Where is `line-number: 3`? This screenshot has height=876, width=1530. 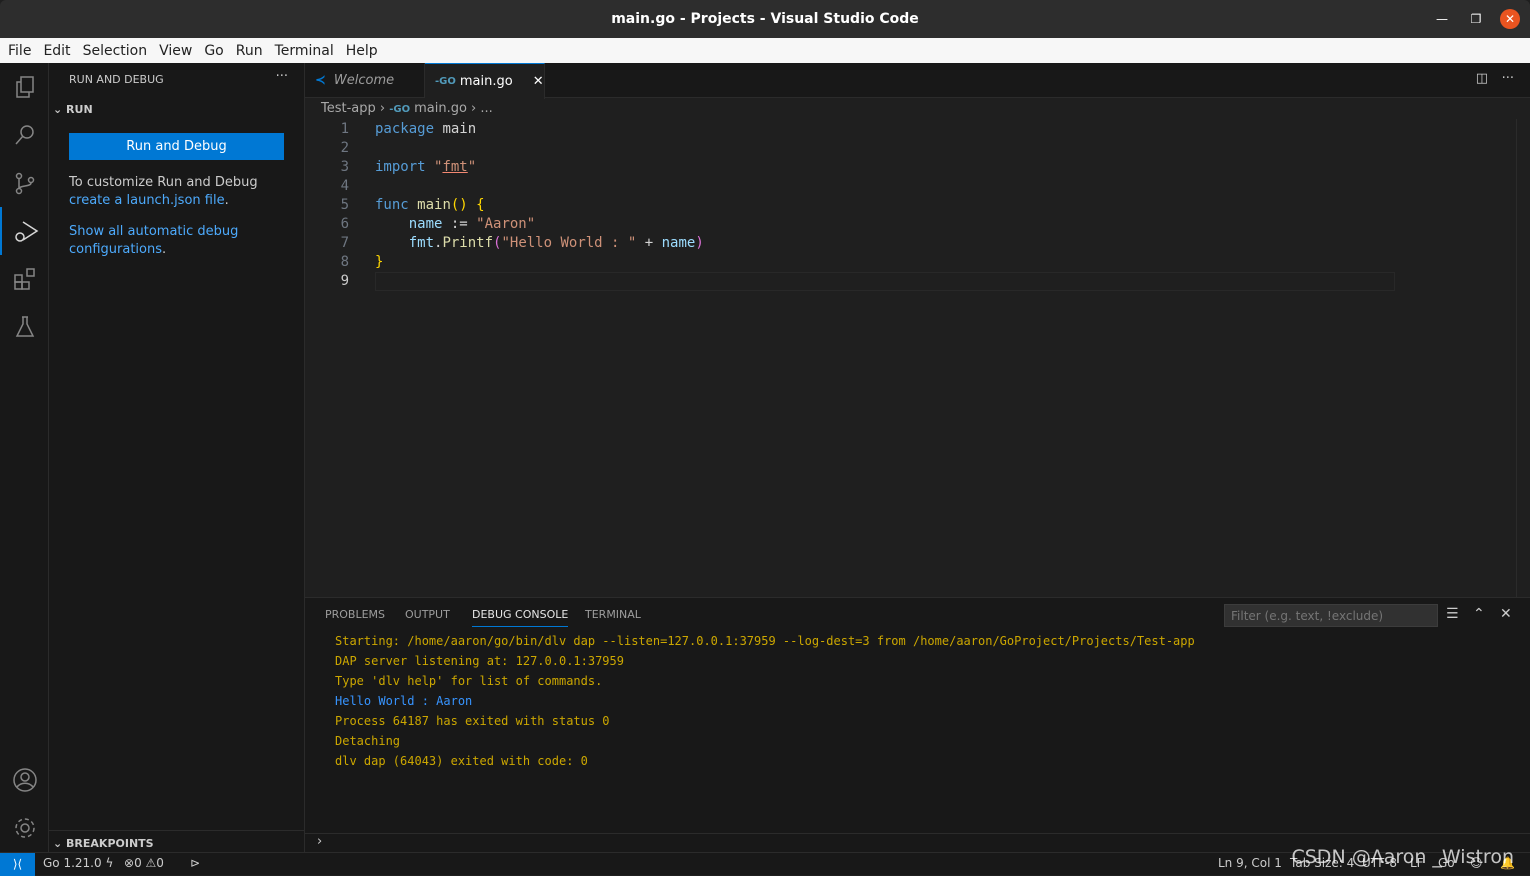 line-number: 3 is located at coordinates (344, 167).